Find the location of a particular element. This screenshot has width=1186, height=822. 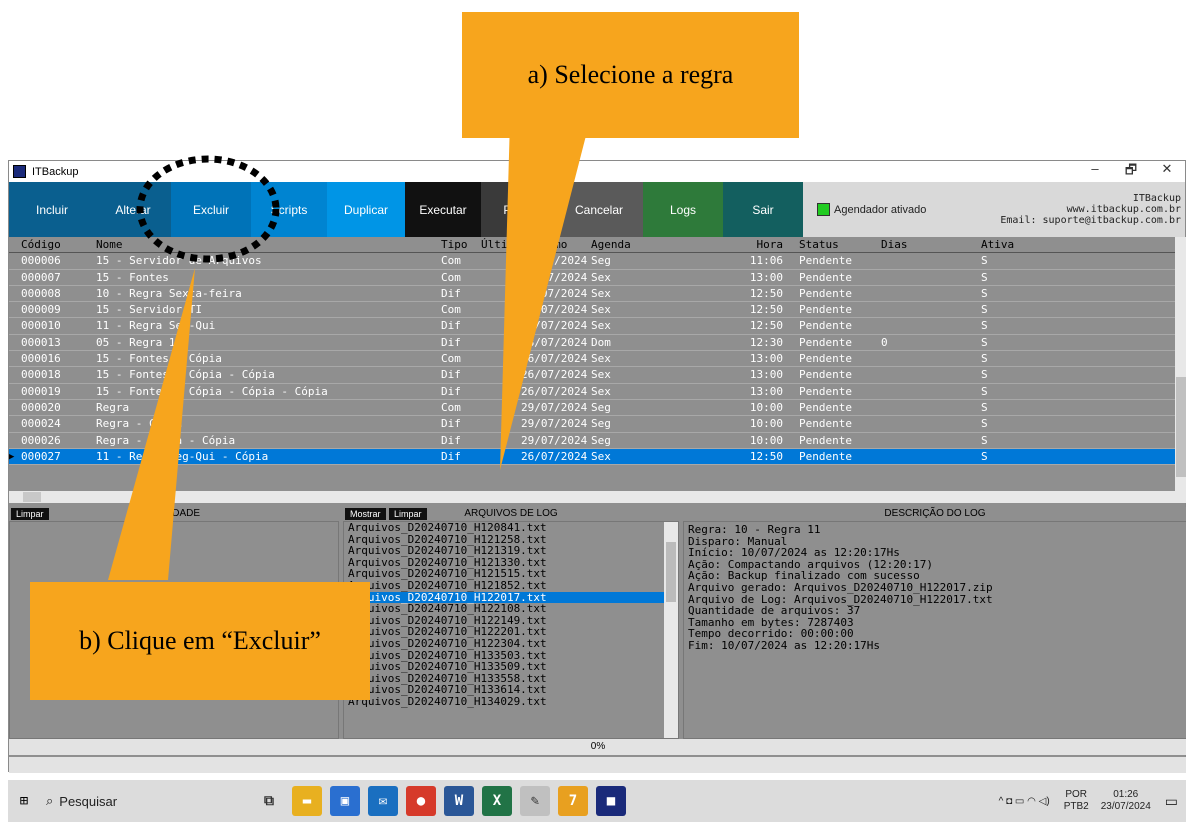

language-code: POR is located at coordinates (1076, 794).